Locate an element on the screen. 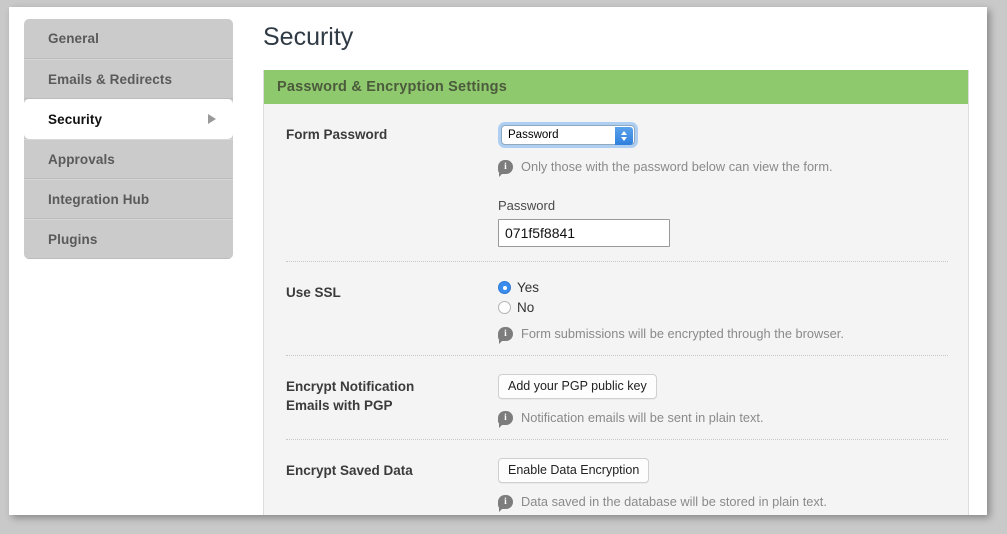 The height and width of the screenshot is (534, 1007). sidebar-item-label: Security is located at coordinates (75, 119).